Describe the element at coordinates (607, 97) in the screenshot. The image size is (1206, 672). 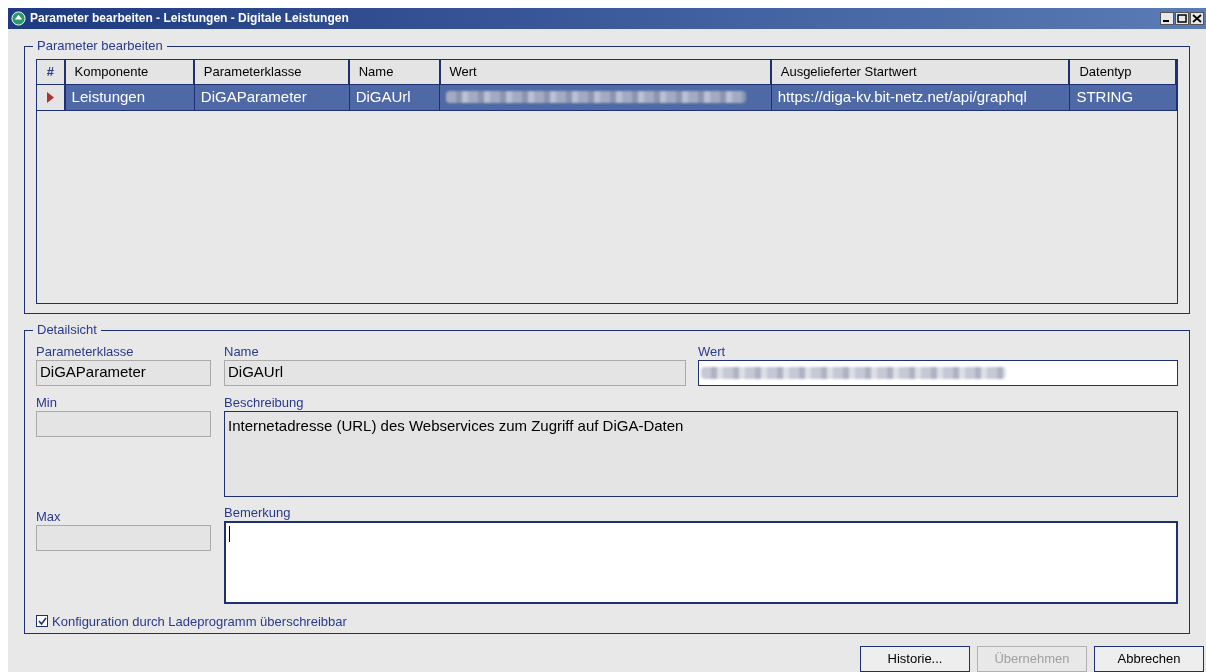
I see `table-row: Leistungen DiGAParameter DiGAUrl https://diga-kv.bit-netz.net/api/graphql STRING` at that location.